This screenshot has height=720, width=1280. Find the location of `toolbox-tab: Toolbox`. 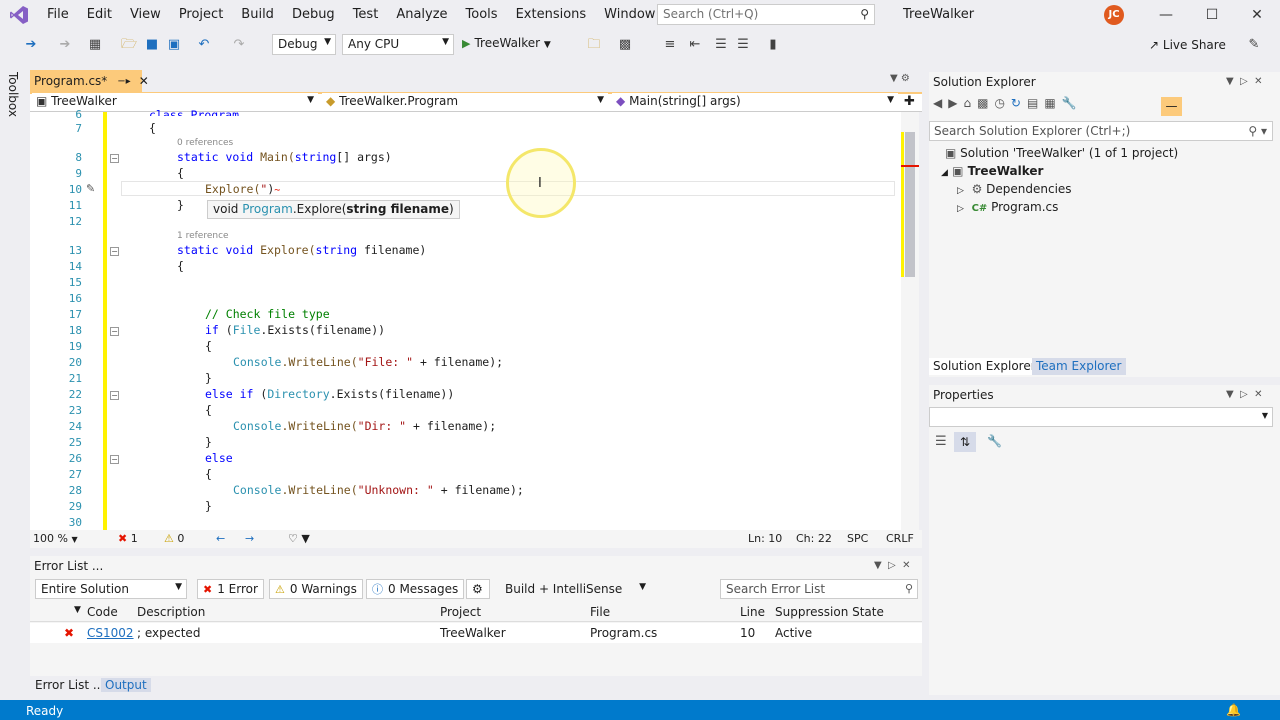

toolbox-tab: Toolbox is located at coordinates (13, 94).